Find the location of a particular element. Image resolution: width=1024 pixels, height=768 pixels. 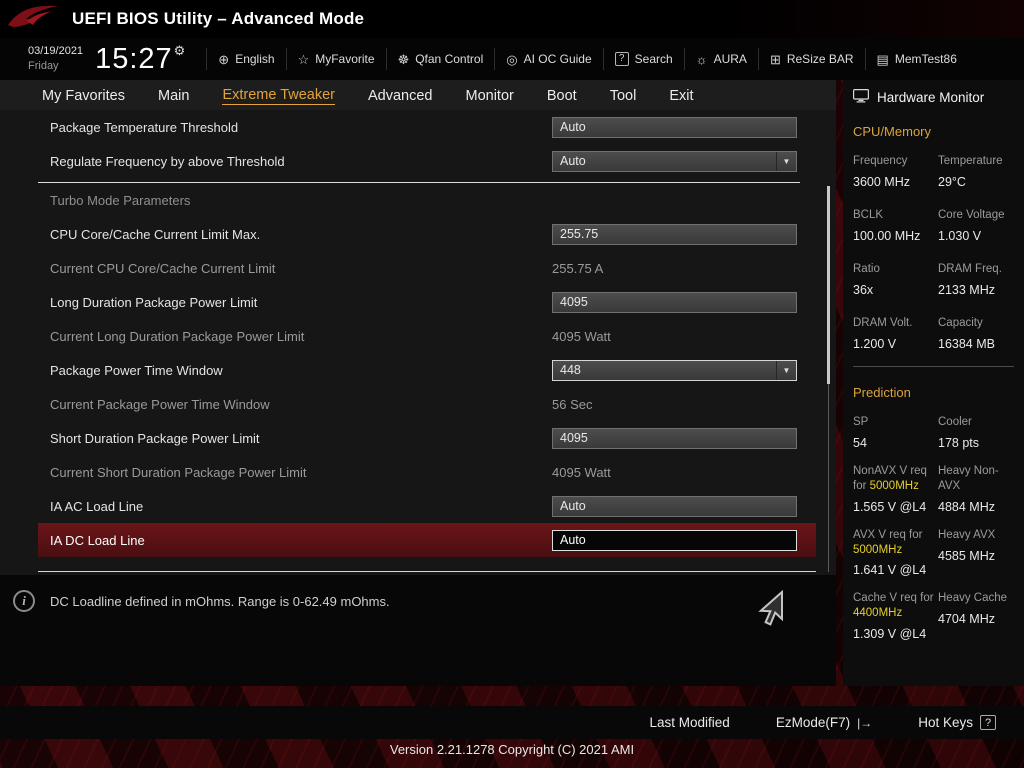

toolbar-label: AI OC Guide is located at coordinates (557, 59).